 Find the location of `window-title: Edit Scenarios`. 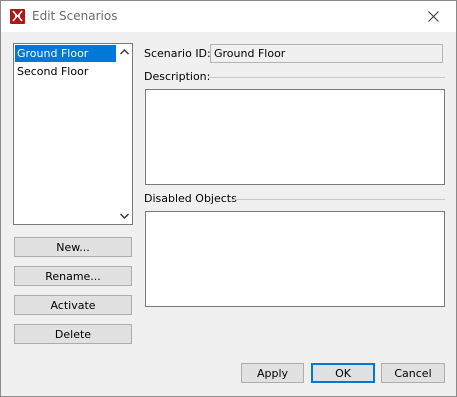

window-title: Edit Scenarios is located at coordinates (75, 16).